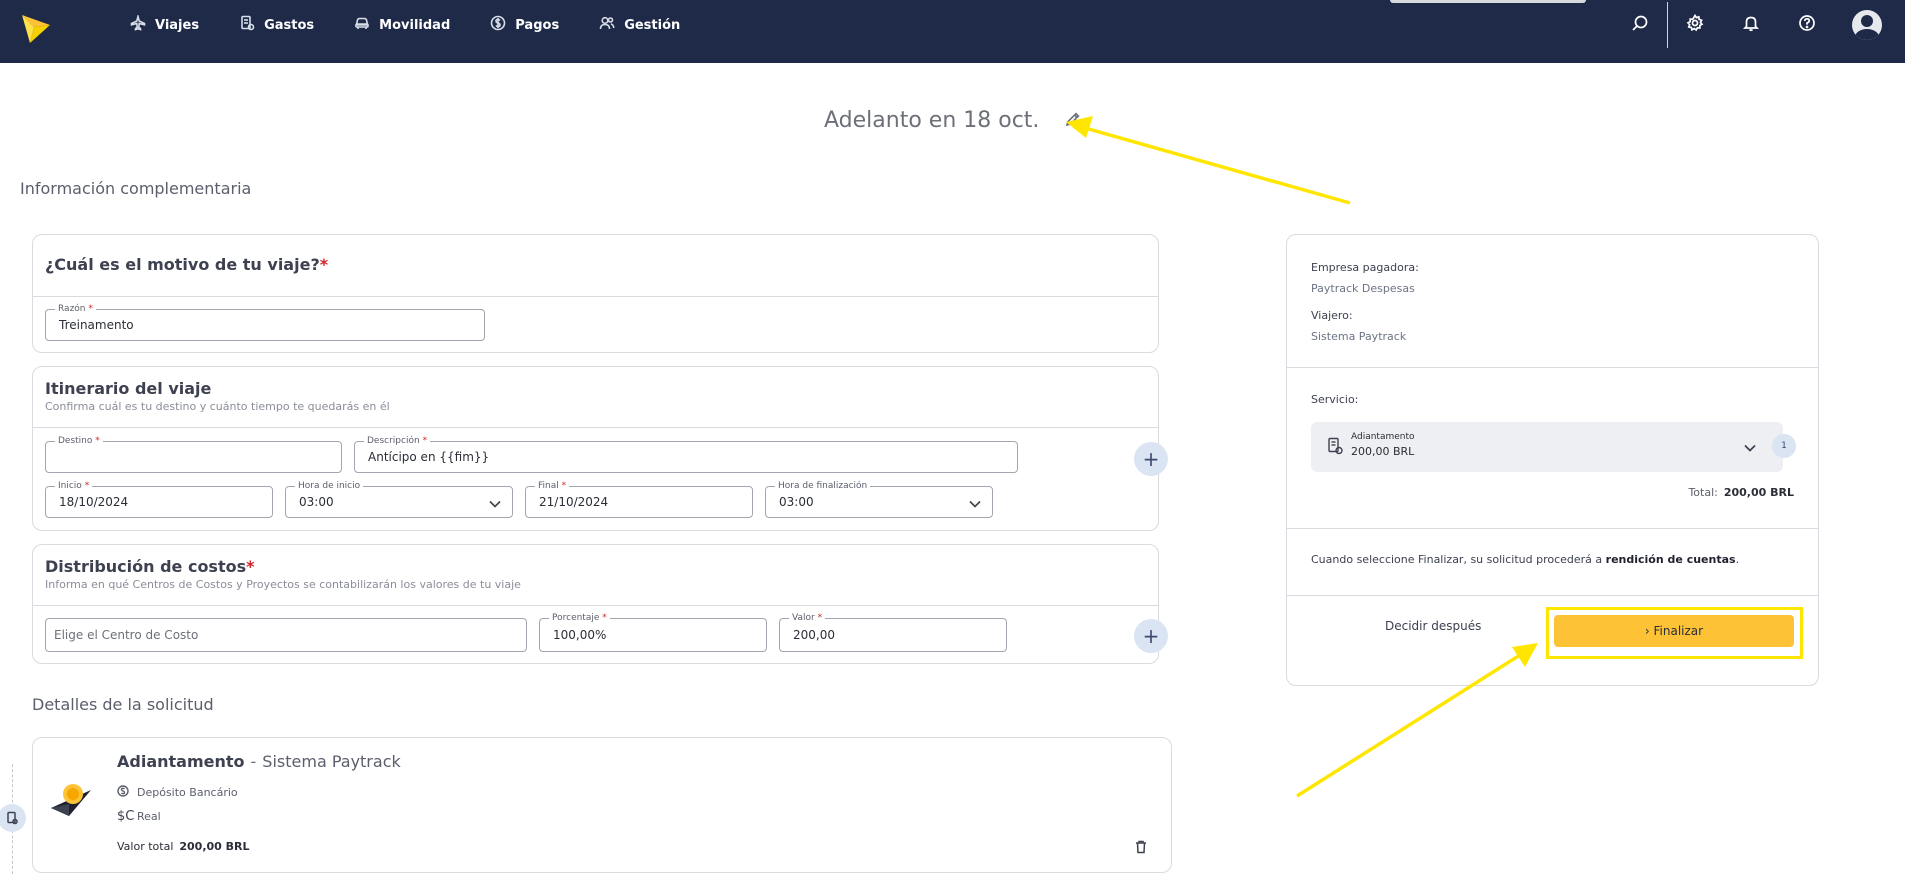 The image size is (1905, 877). I want to click on top-right-actions, so click(1767, 25).